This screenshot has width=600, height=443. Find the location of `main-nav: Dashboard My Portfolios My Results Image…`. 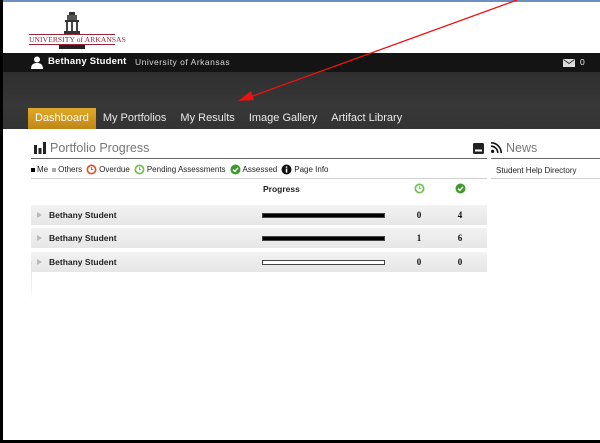

main-nav: Dashboard My Portfolios My Results Image… is located at coordinates (301, 100).